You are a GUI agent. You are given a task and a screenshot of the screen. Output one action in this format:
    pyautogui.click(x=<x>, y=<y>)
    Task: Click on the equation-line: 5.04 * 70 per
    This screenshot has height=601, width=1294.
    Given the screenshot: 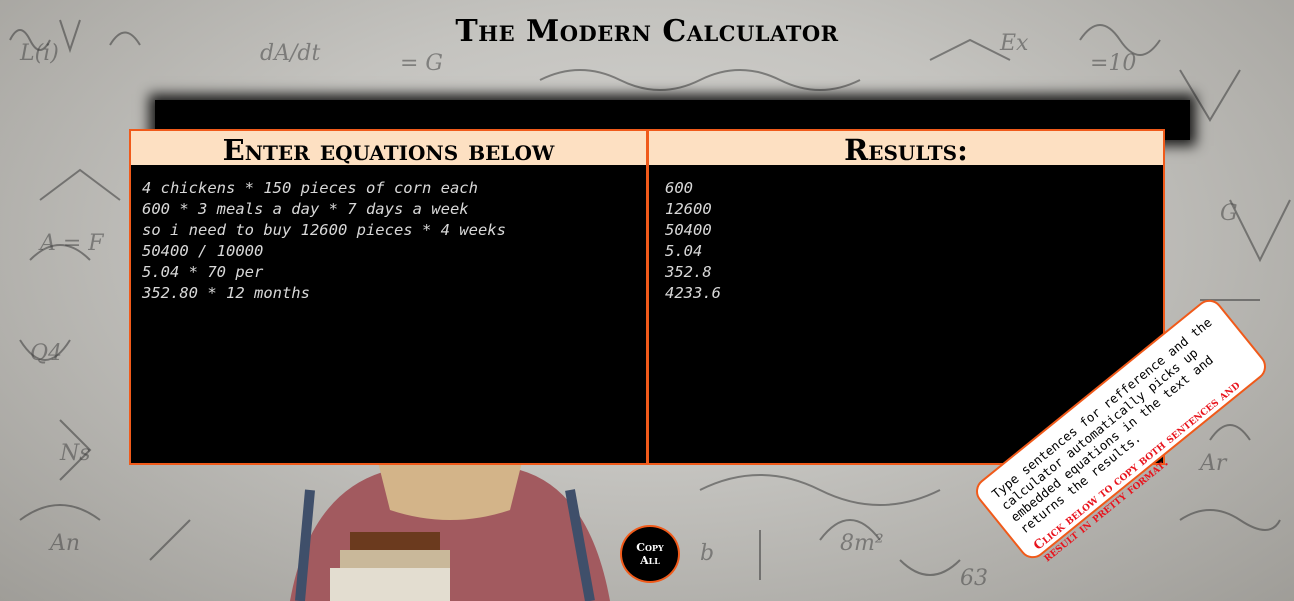 What is the action you would take?
    pyautogui.click(x=394, y=272)
    